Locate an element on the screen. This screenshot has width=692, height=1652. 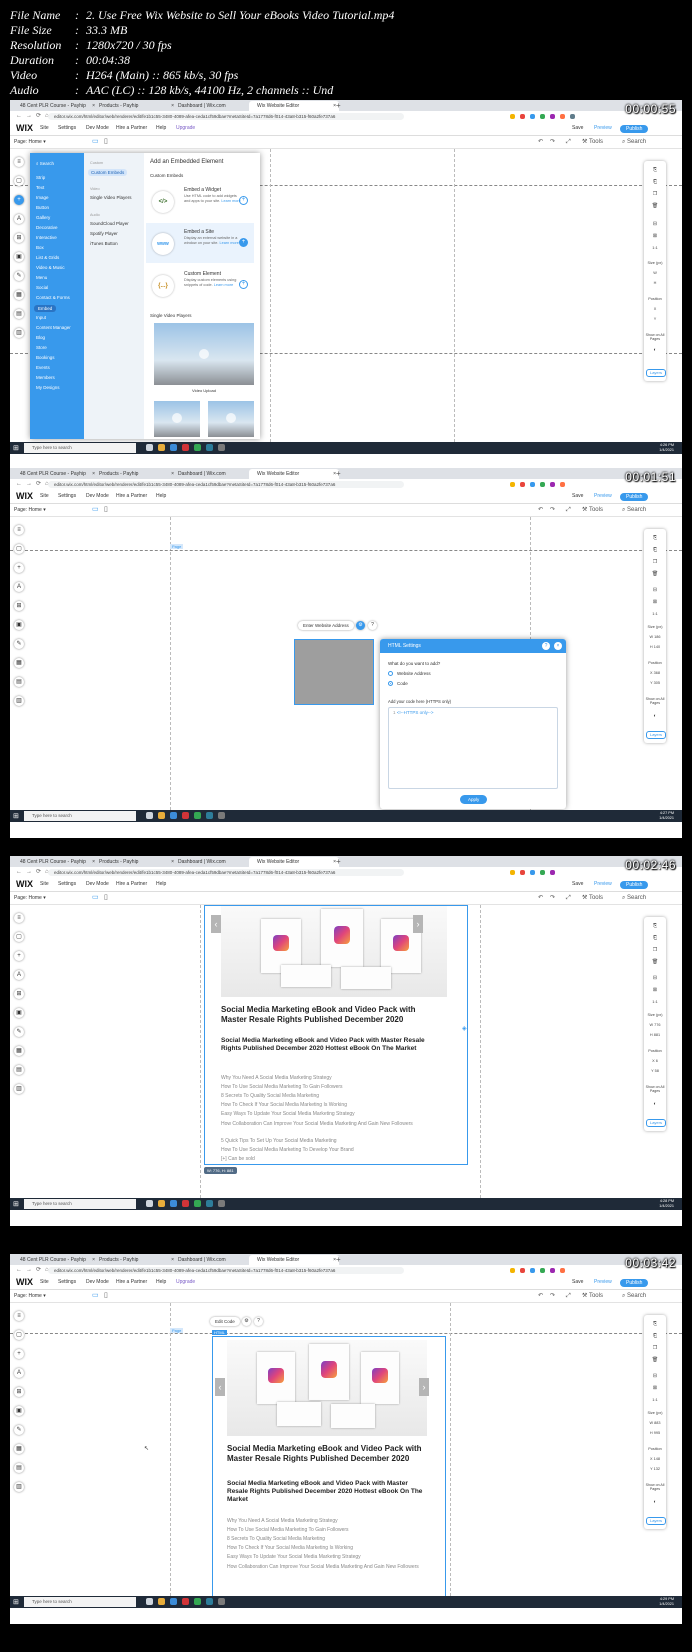
close-icon: × is located at coordinates (558, 646).